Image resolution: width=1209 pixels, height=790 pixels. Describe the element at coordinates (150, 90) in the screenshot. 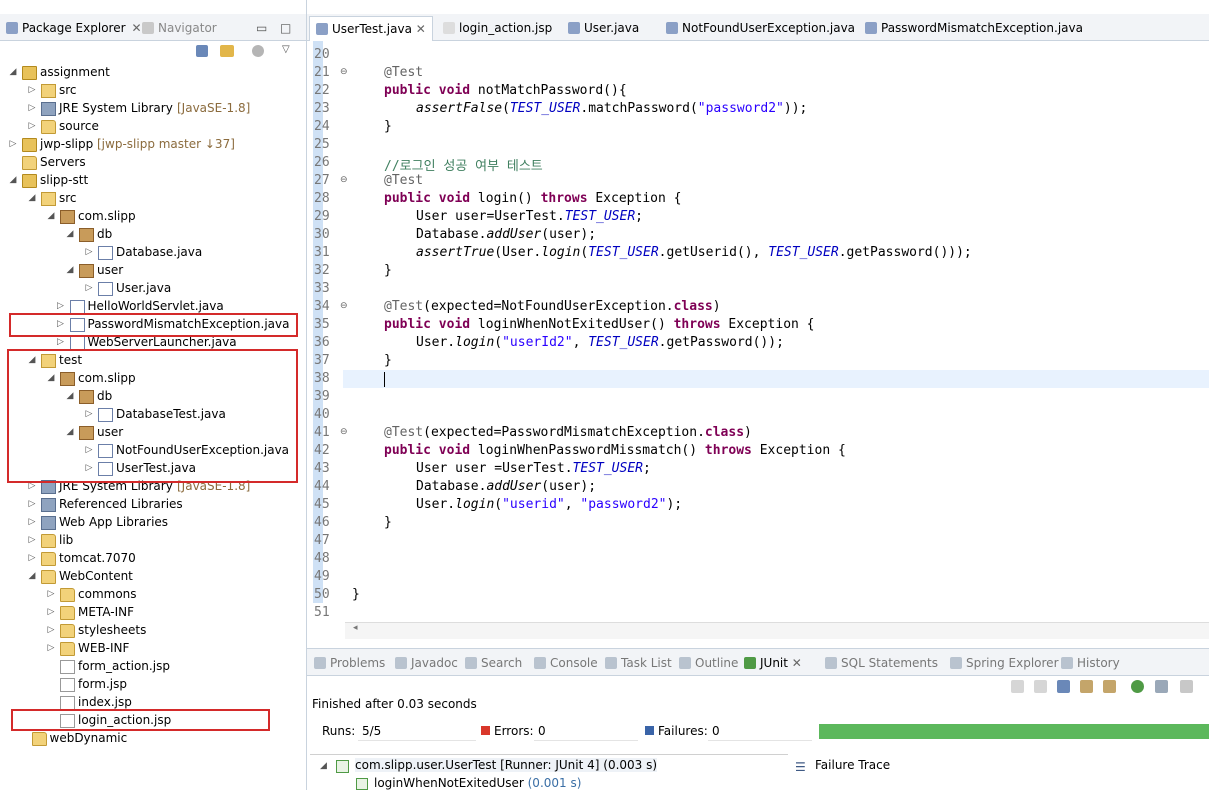

I see `tree-item: ▷ src` at that location.